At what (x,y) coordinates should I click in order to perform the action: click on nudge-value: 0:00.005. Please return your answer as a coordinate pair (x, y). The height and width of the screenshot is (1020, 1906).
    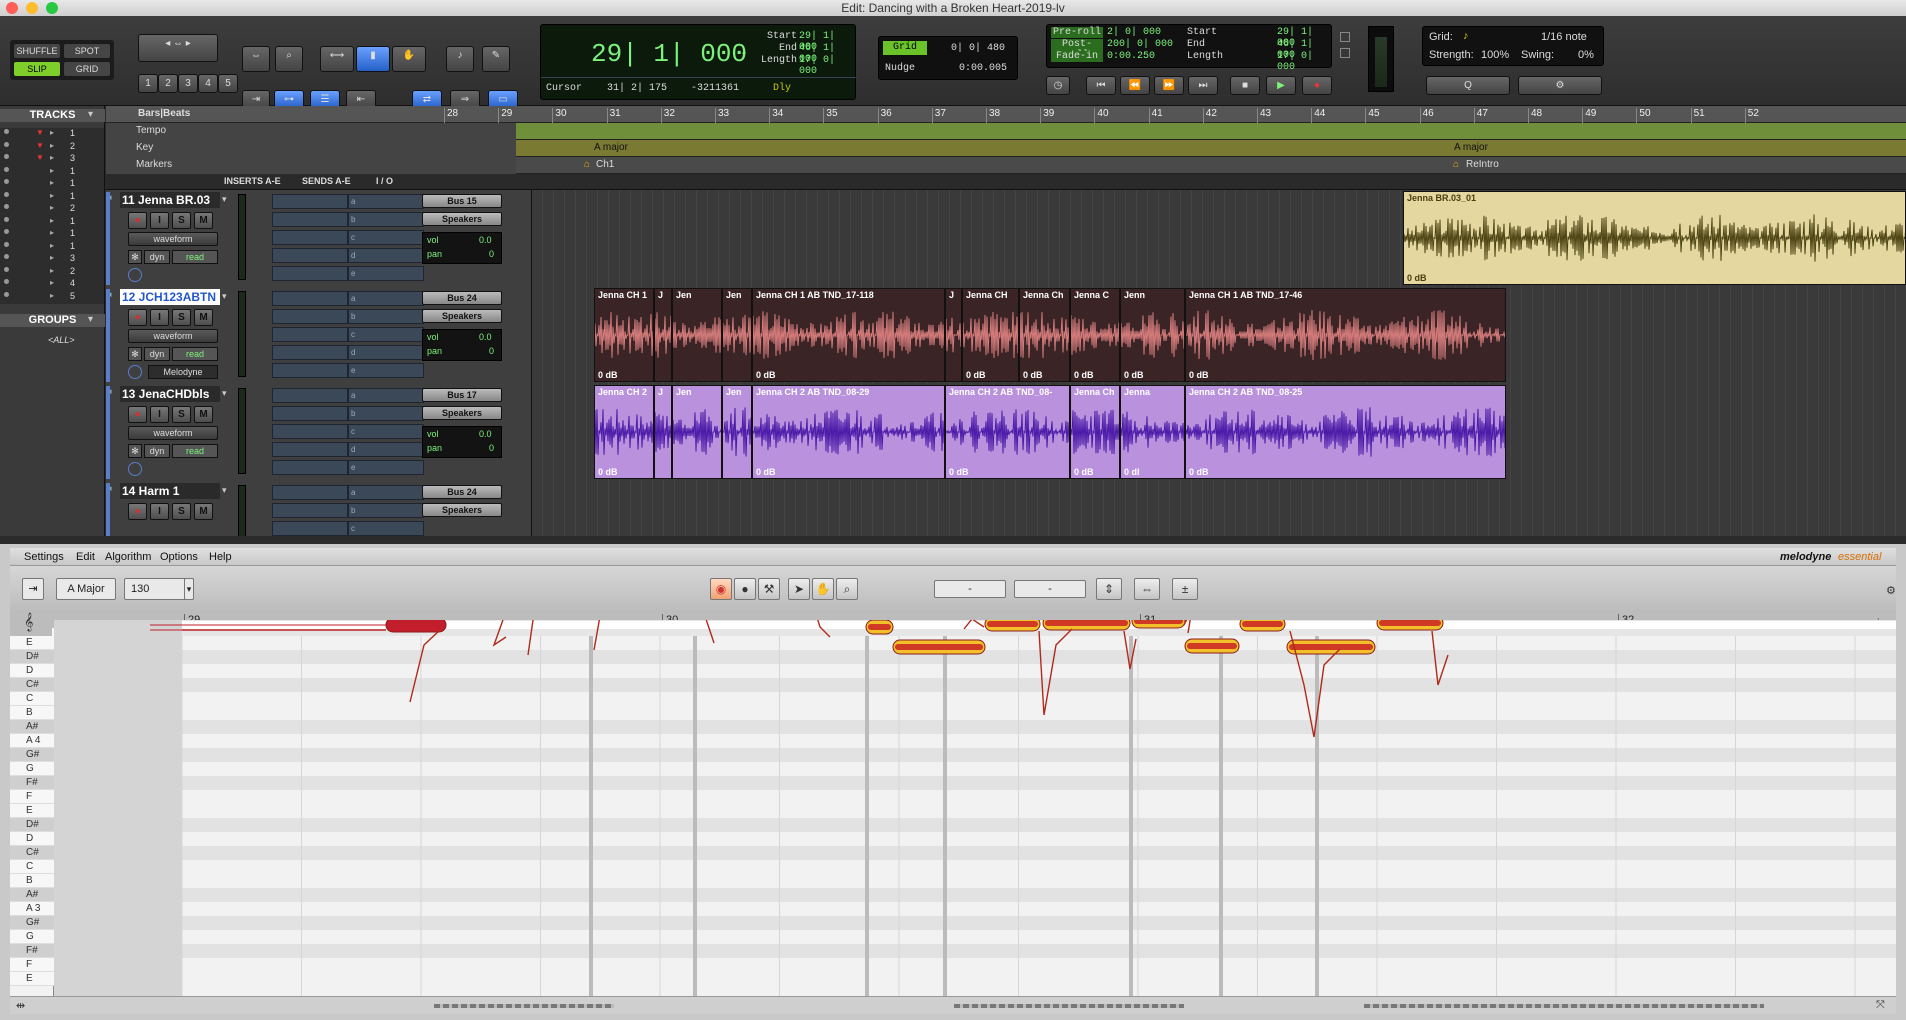
    Looking at the image, I should click on (983, 68).